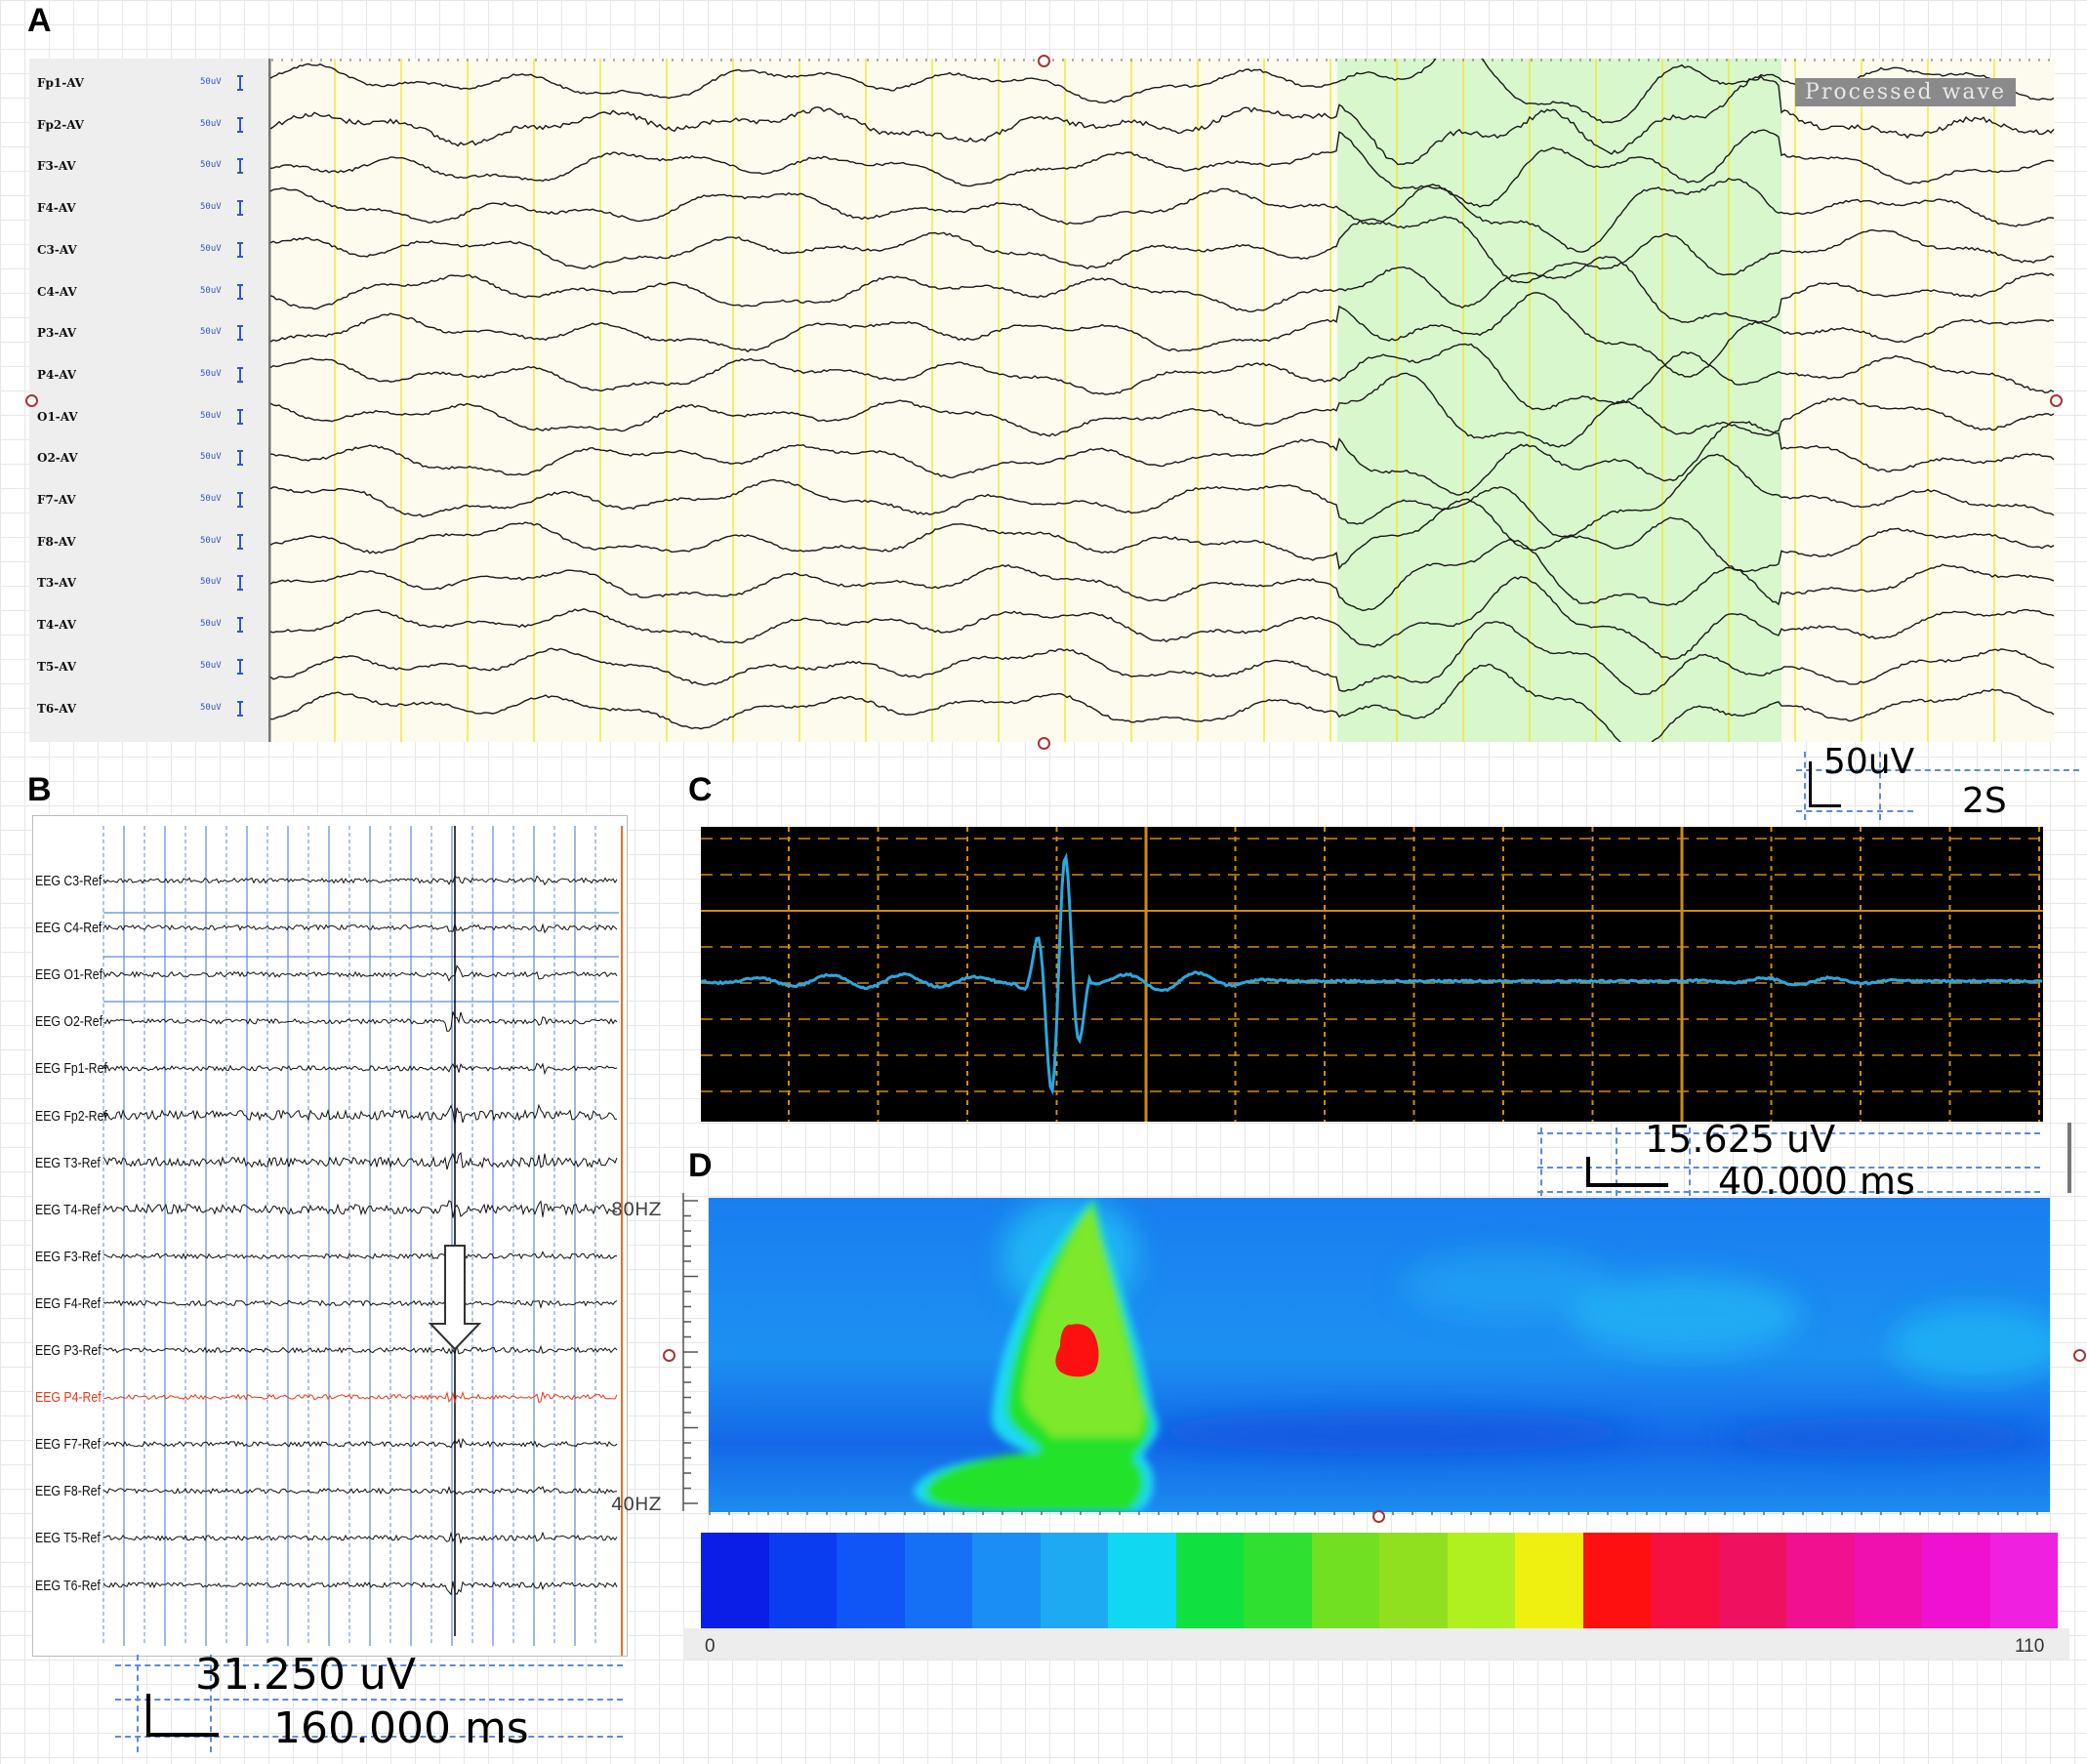 The height and width of the screenshot is (1764, 2087). I want to click on channel-label: EEG C3-Ref, so click(68, 881).